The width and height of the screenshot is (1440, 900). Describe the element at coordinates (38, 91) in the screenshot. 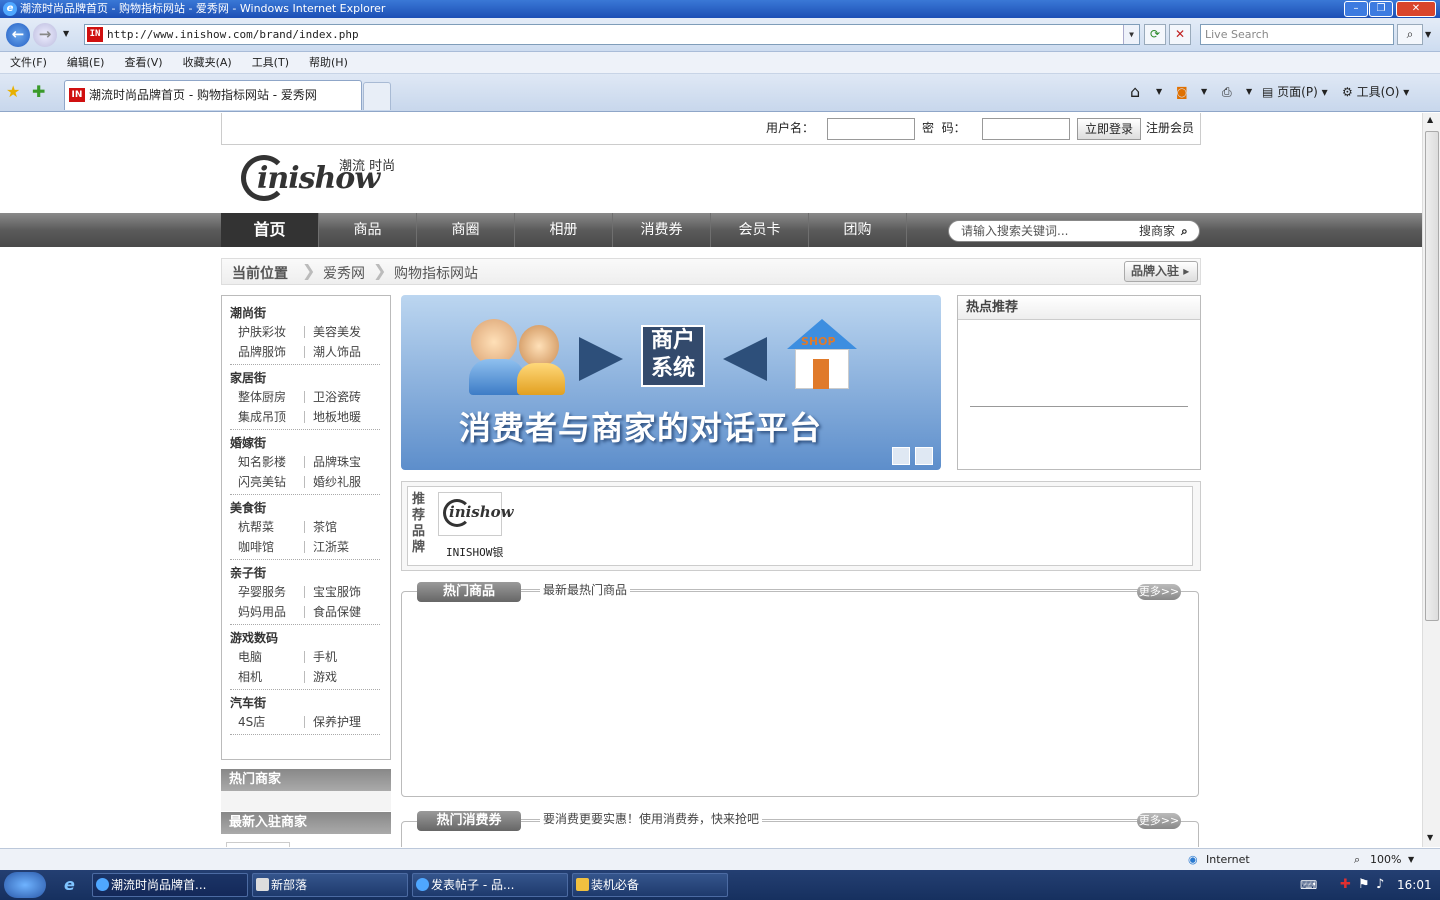

I see `add-favorites-icon: ✚` at that location.